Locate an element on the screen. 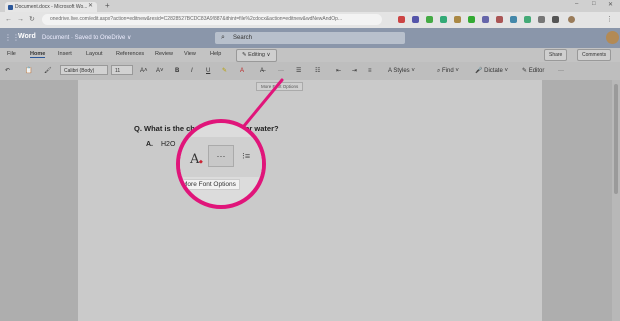  more-font-options-button: ··· is located at coordinates (221, 156).